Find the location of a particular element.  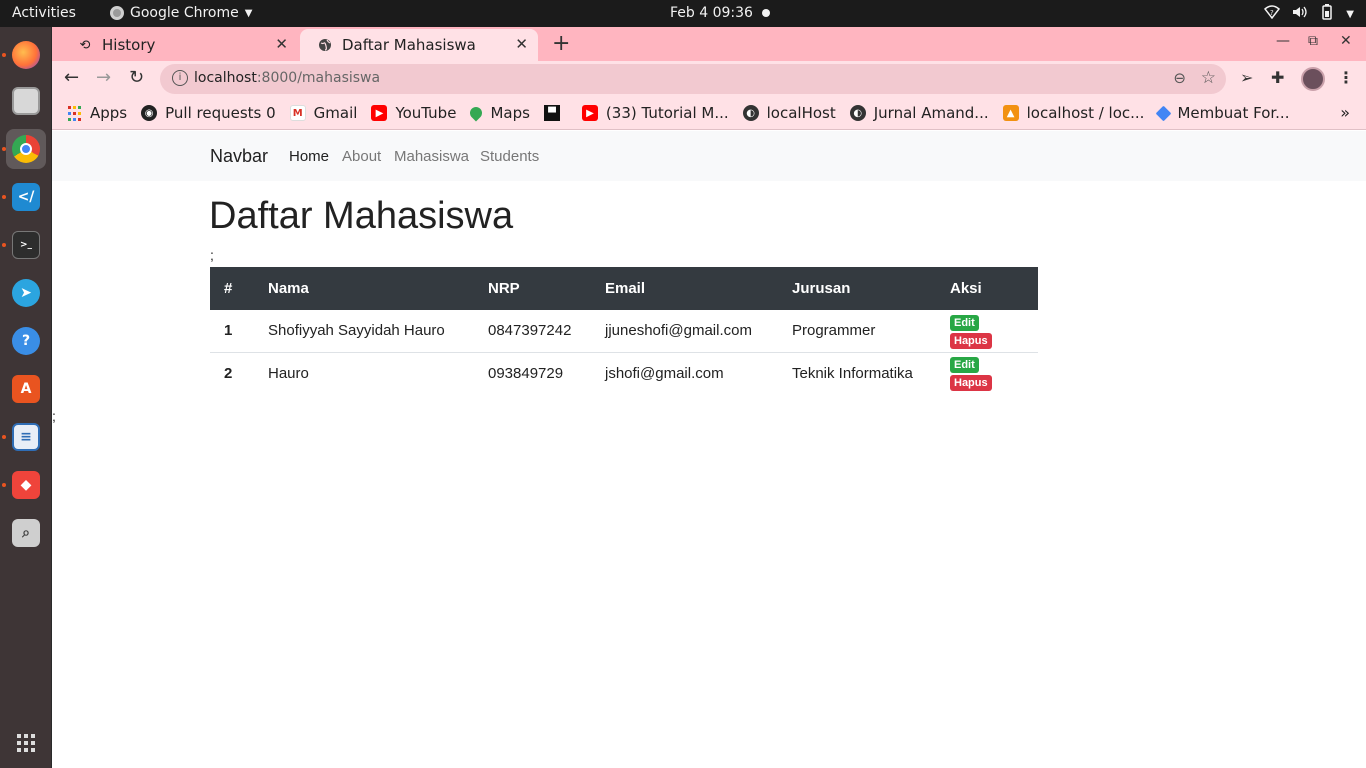

extensions-icon: ✚ is located at coordinates (1277, 77).